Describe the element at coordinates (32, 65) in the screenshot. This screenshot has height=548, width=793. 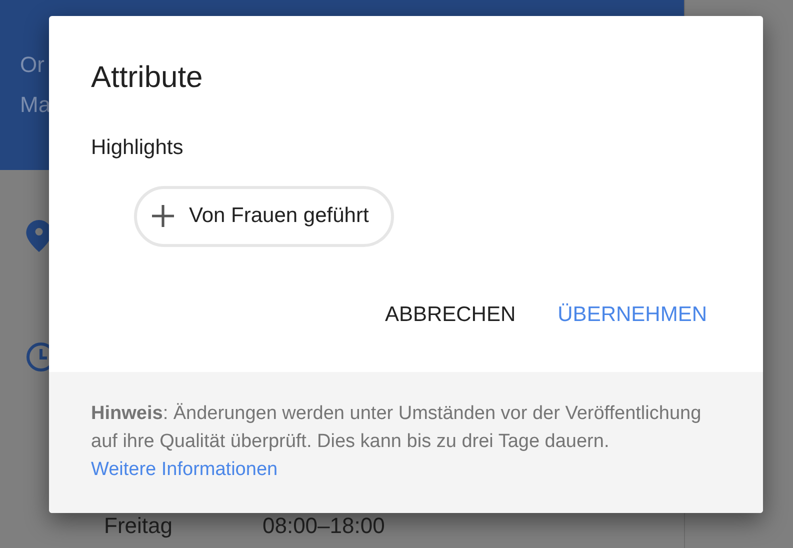
I see `header-text: Or` at that location.